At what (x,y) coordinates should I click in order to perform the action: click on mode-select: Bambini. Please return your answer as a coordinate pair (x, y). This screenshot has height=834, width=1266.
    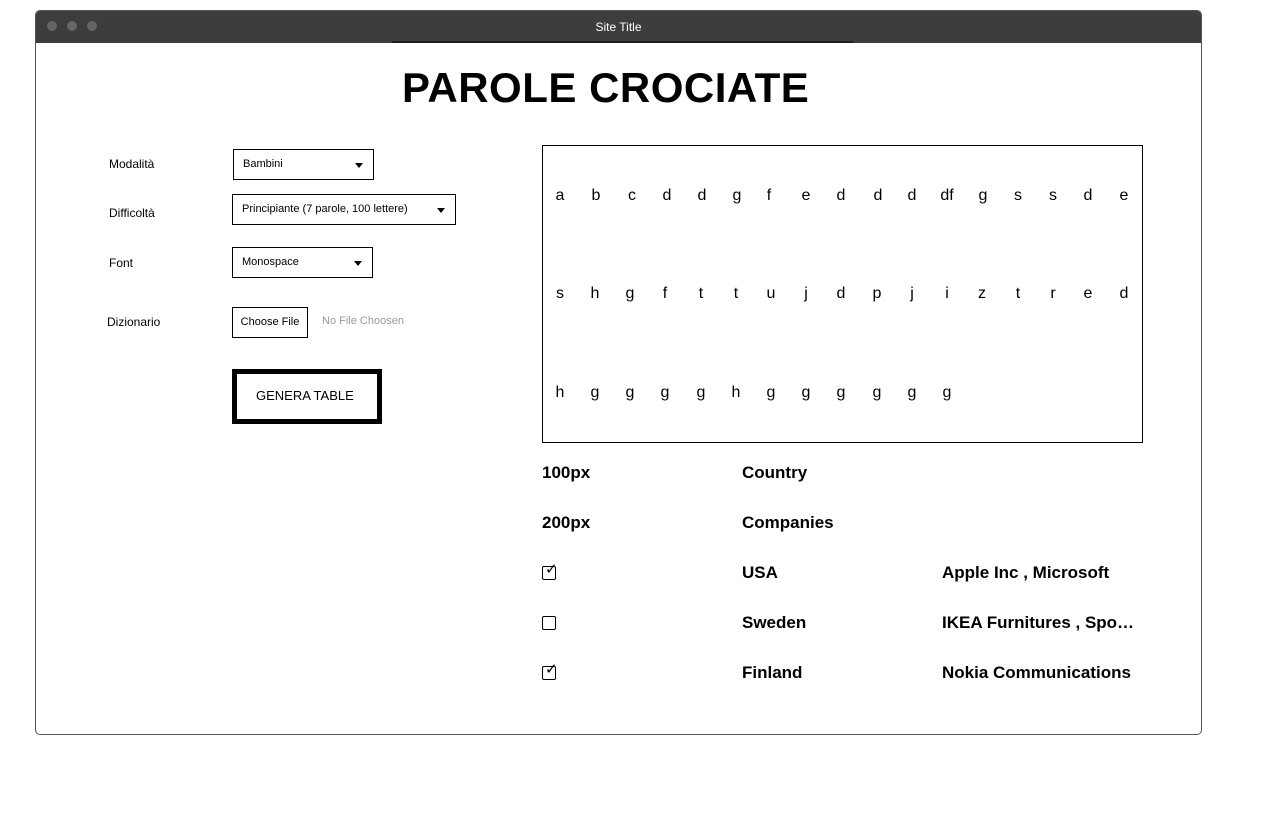
    Looking at the image, I should click on (303, 164).